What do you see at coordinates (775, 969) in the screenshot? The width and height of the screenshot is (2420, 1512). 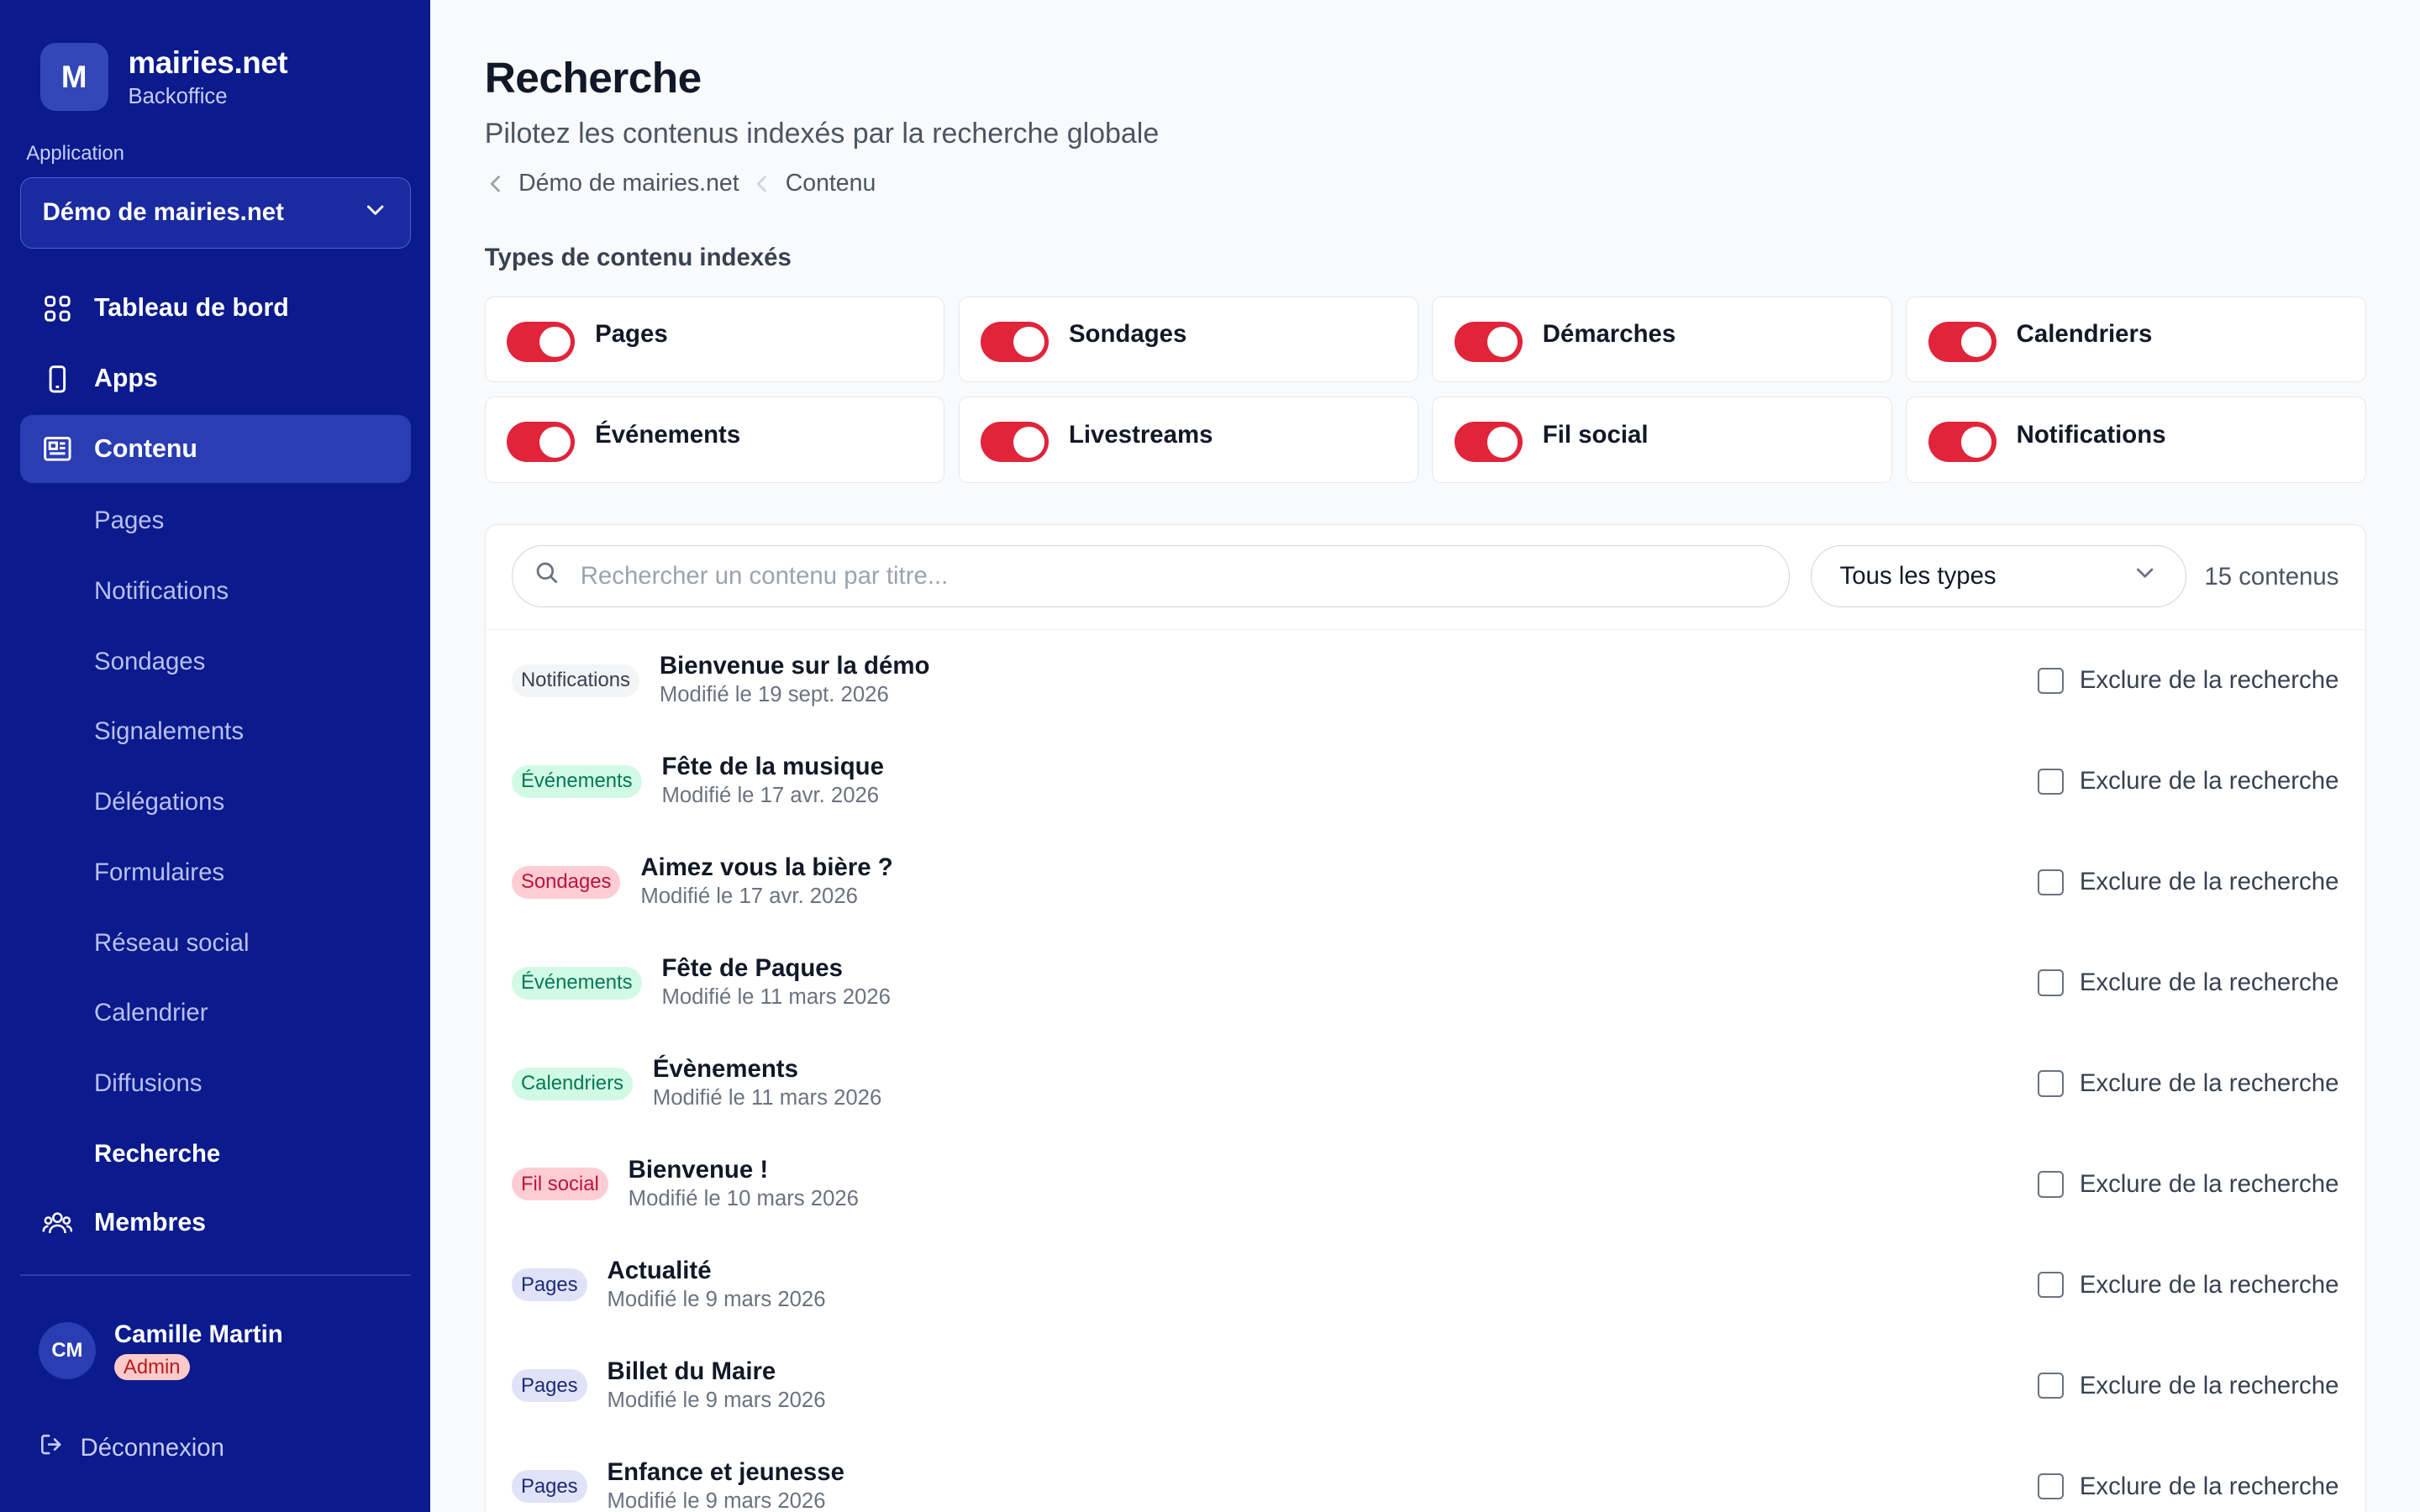 I see `item-title: Fête de Paques` at bounding box center [775, 969].